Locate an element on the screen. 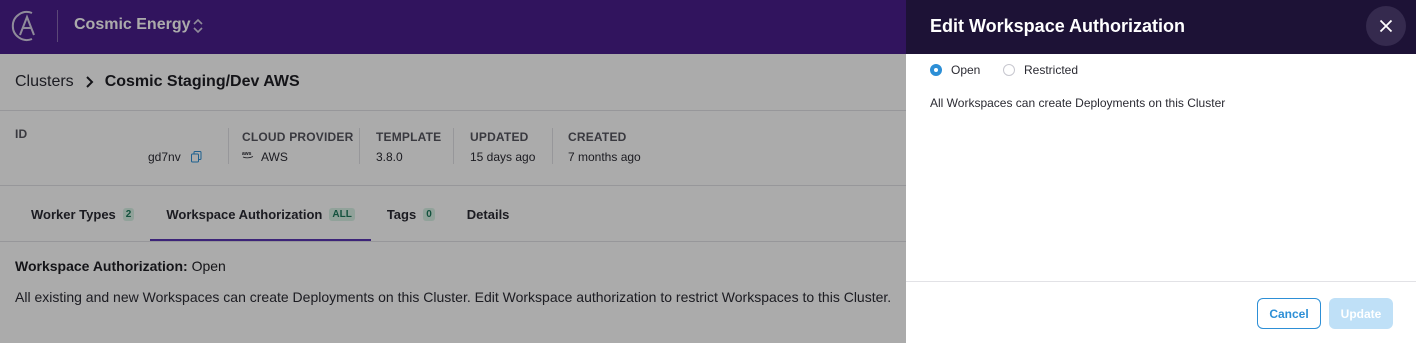 The height and width of the screenshot is (343, 1416). close-button is located at coordinates (1386, 26).